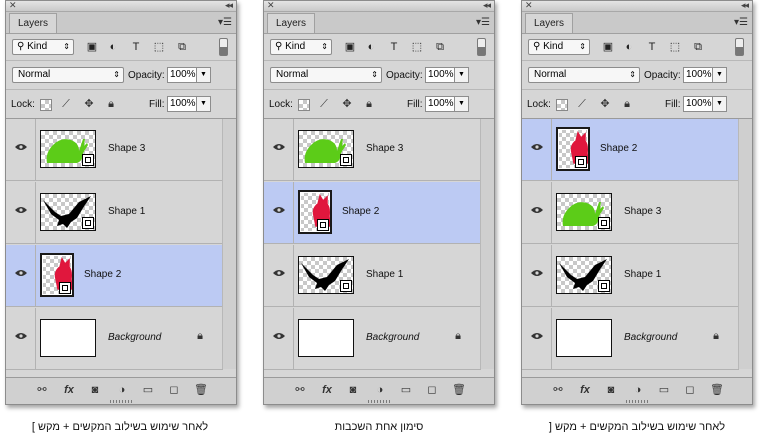 The height and width of the screenshot is (435, 765). I want to click on lock-brush-icon: ⟋, so click(66, 104).